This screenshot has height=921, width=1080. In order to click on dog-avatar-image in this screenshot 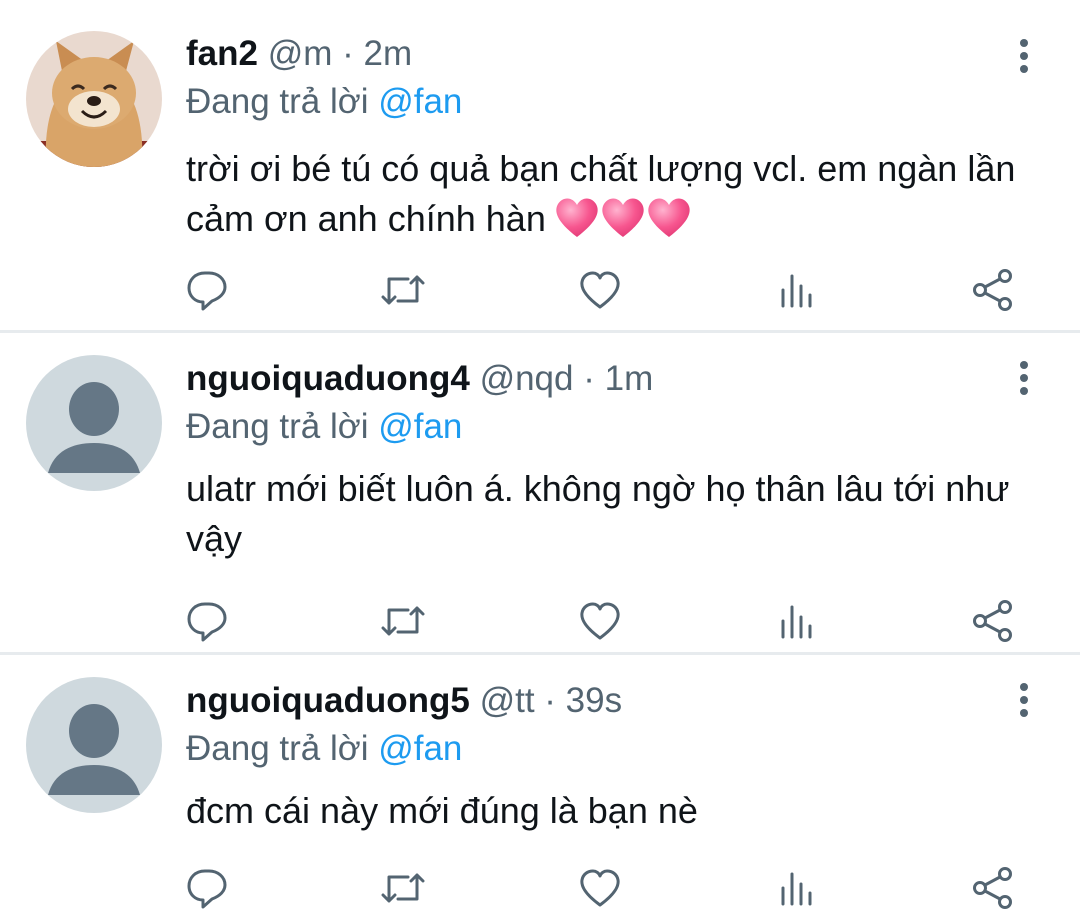, I will do `click(94, 99)`.